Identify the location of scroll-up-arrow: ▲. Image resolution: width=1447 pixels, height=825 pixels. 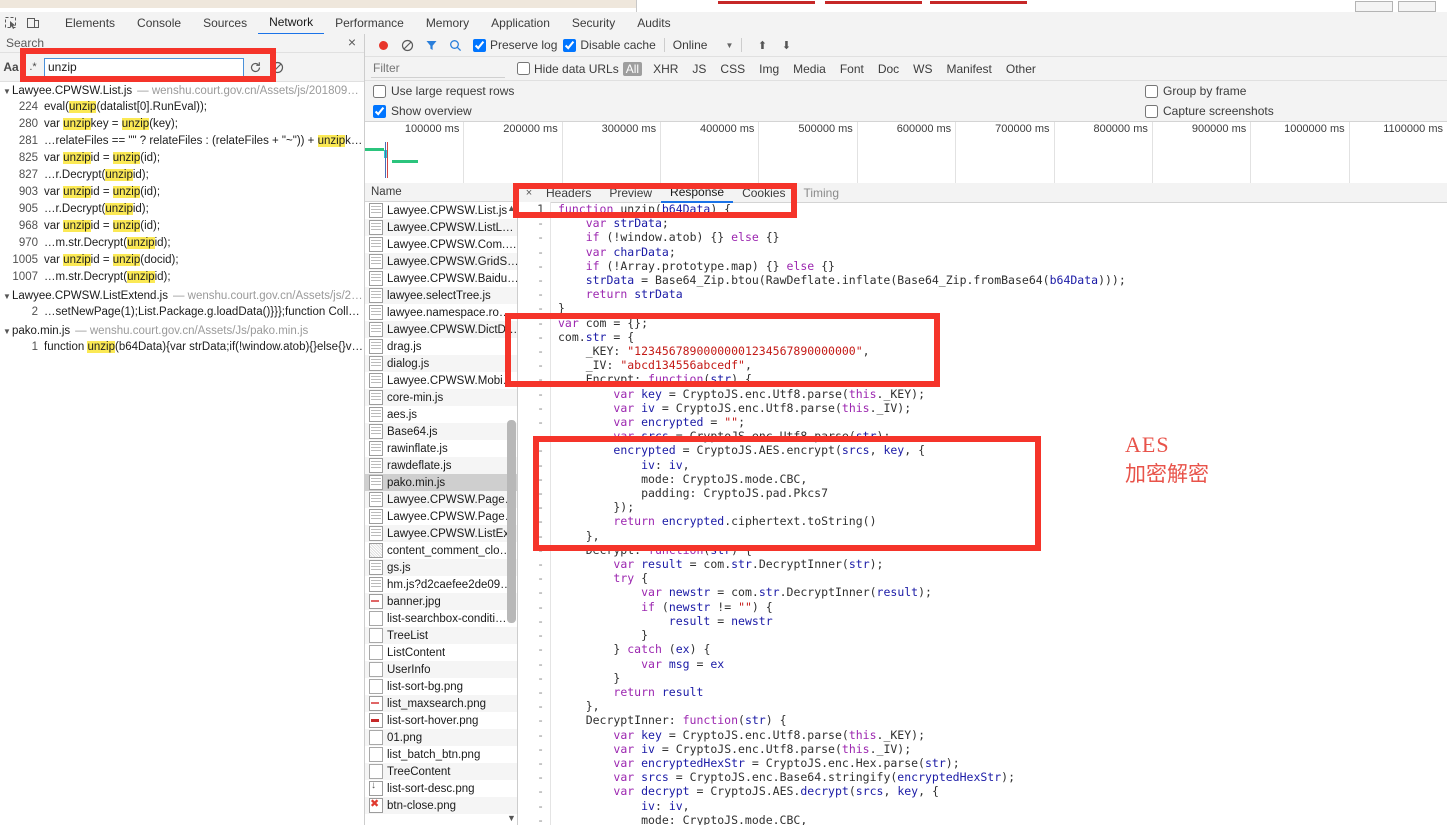
(511, 208).